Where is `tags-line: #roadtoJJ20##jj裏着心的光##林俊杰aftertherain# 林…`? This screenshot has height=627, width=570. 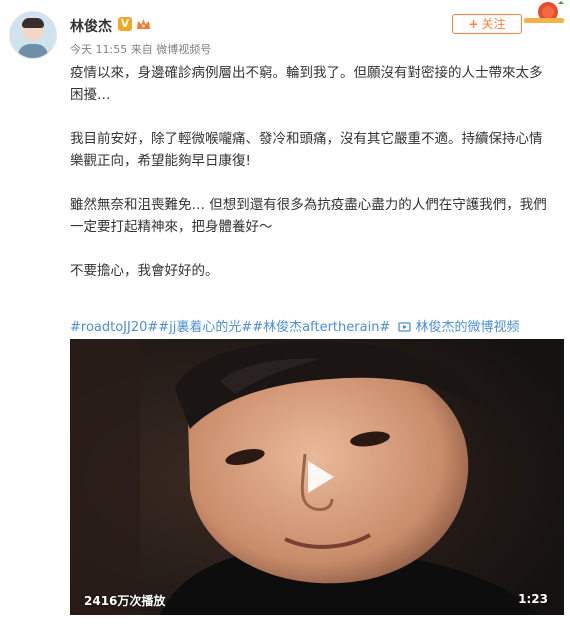
tags-line: #roadtoJJ20##jj裏着心的光##林俊杰aftertherain# 林… is located at coordinates (294, 325).